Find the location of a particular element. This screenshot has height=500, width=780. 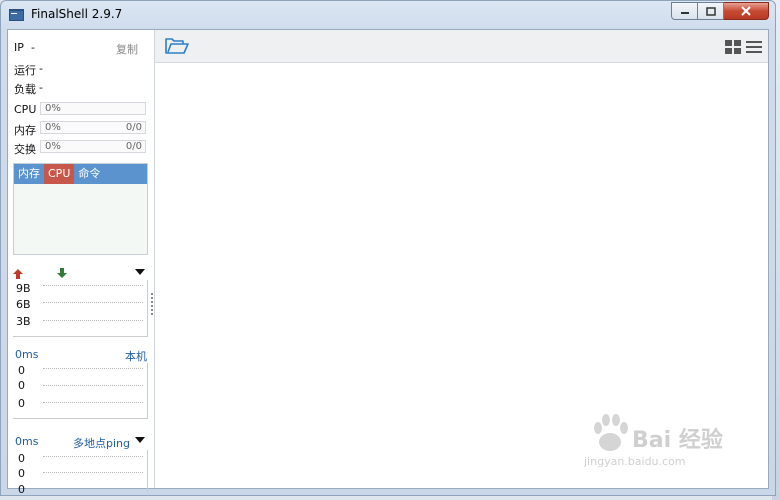

paw-logo-icon is located at coordinates (611, 432).